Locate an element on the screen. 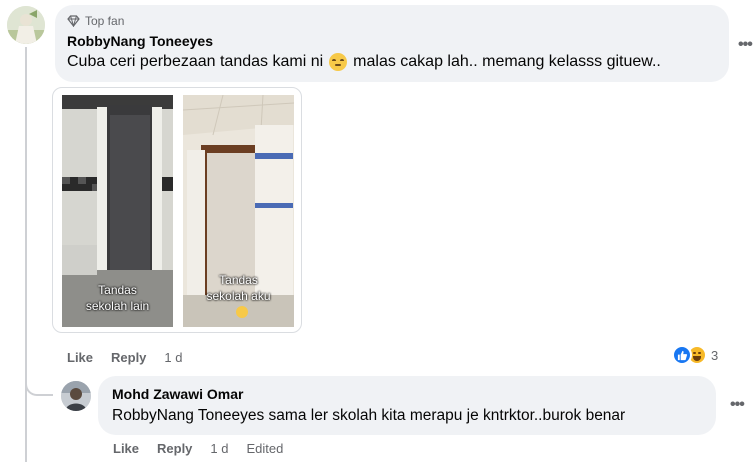 The image size is (755, 462). photo-toilet-my-school: Tandas sekolah aku is located at coordinates (238, 211).